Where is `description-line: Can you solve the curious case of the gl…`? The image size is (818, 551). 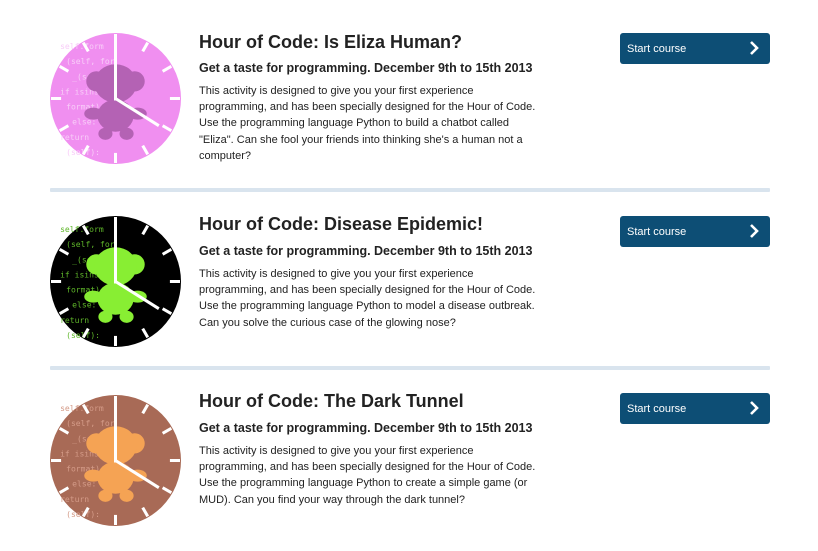
description-line: Can you solve the curious case of the gl… is located at coordinates (327, 322).